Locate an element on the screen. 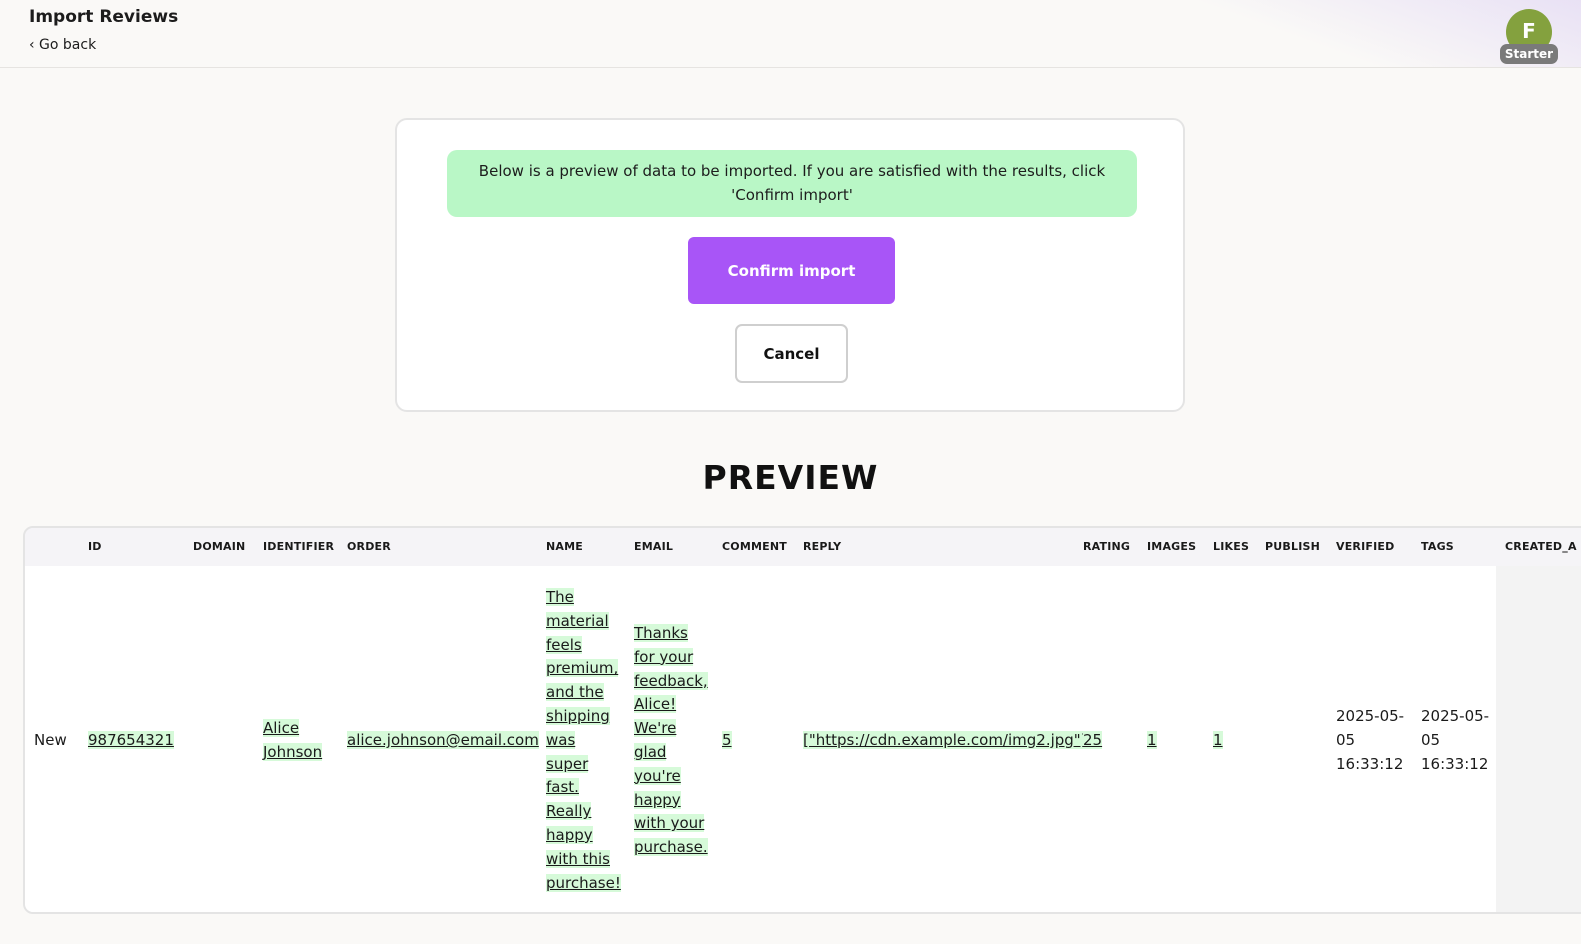 The width and height of the screenshot is (1581, 944). col-header-tags: TAGS is located at coordinates (1437, 546).